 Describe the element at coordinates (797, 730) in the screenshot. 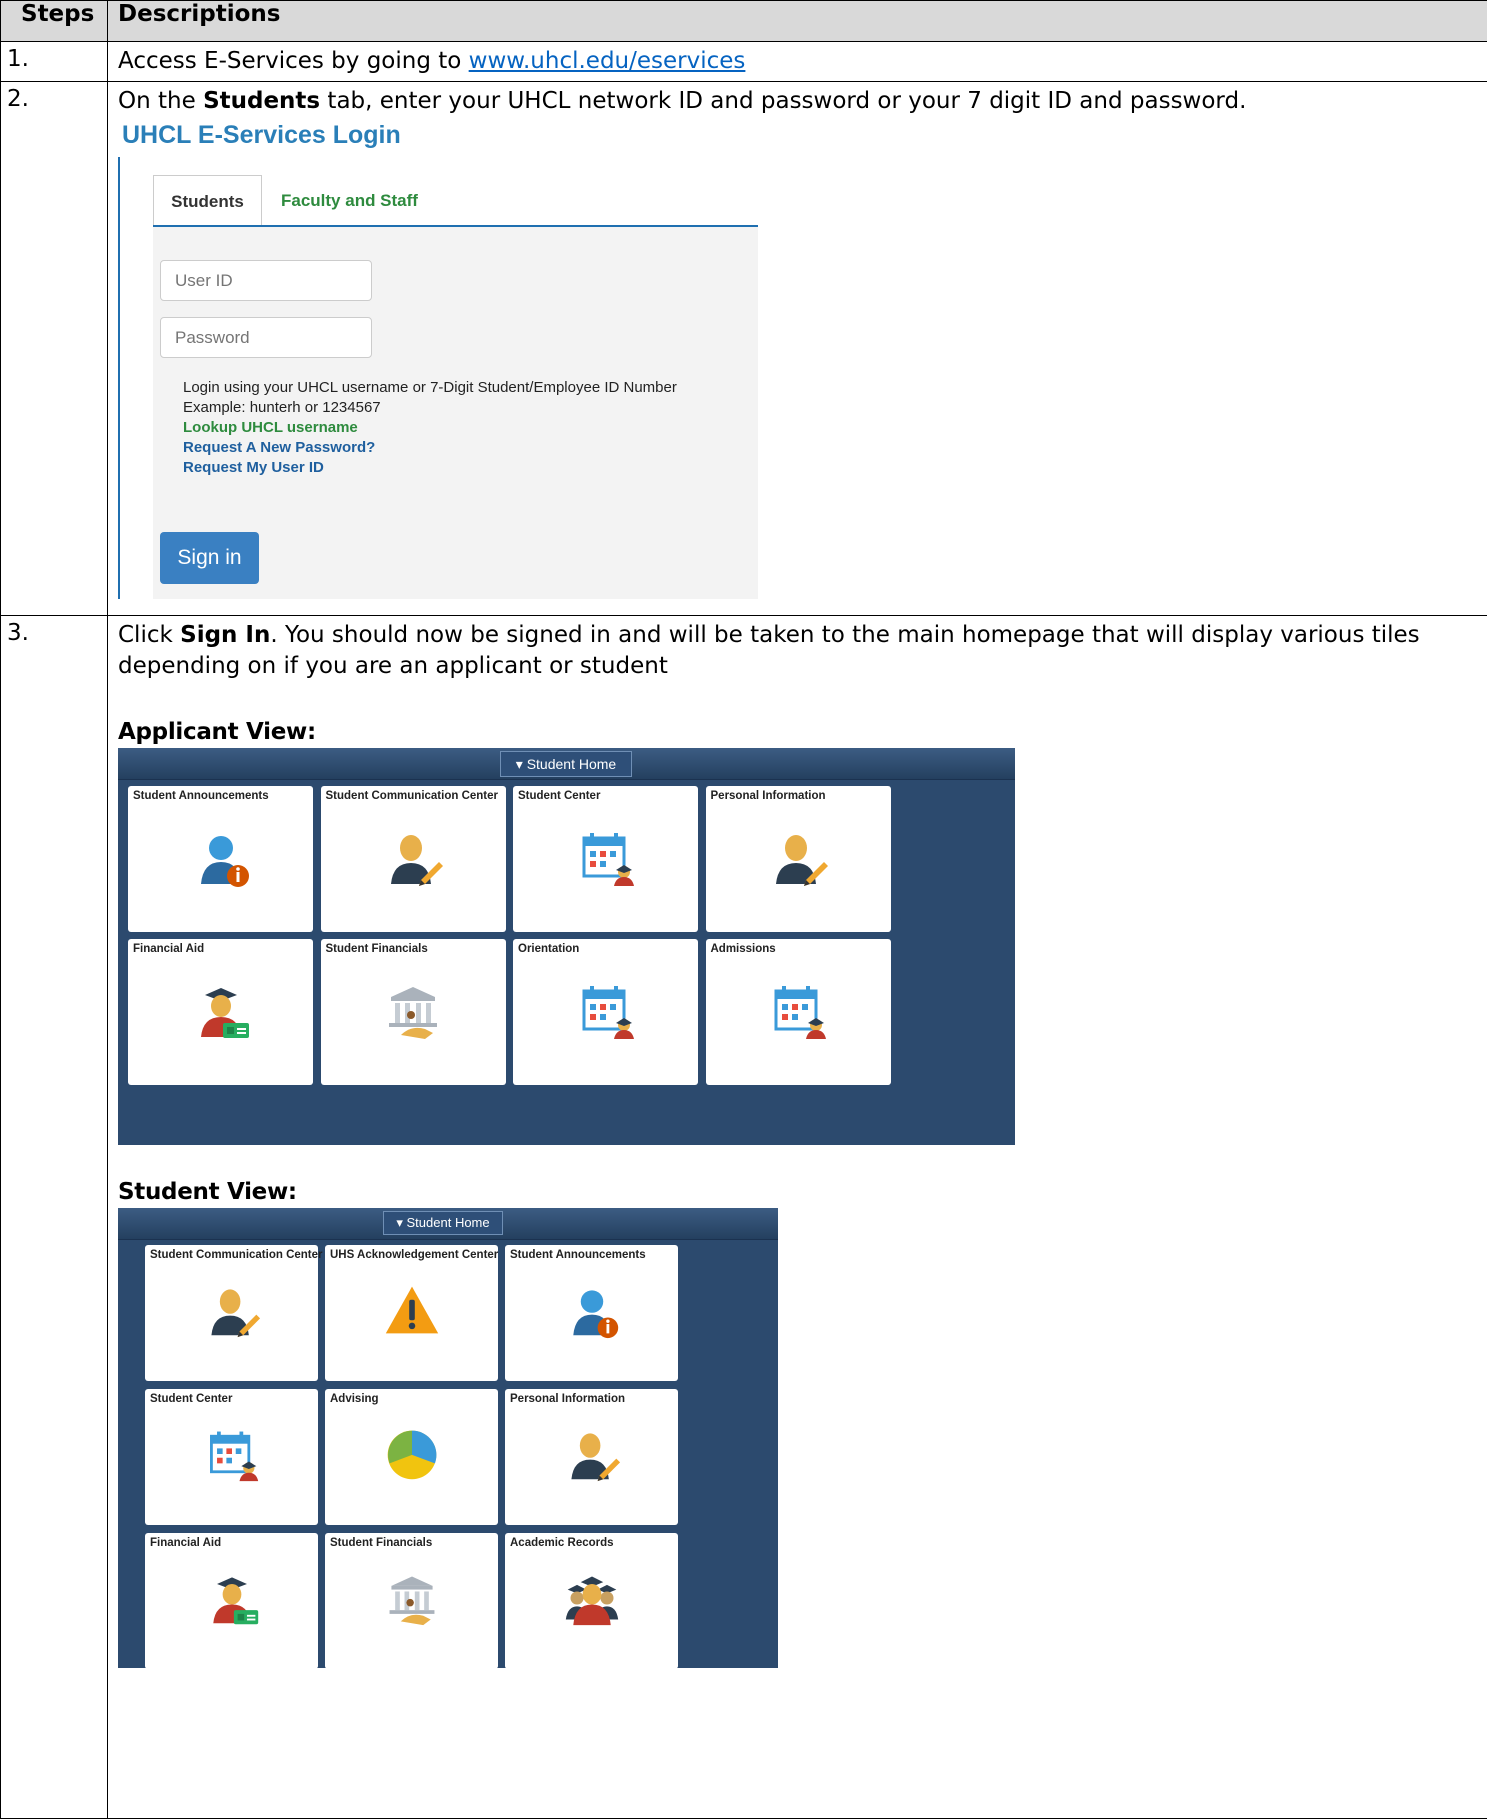

I see `applicant-view-label: Applicant View:` at that location.